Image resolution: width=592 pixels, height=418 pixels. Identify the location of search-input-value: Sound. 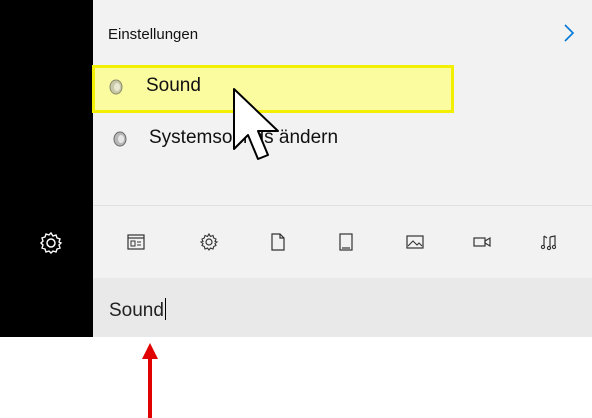
(136, 310).